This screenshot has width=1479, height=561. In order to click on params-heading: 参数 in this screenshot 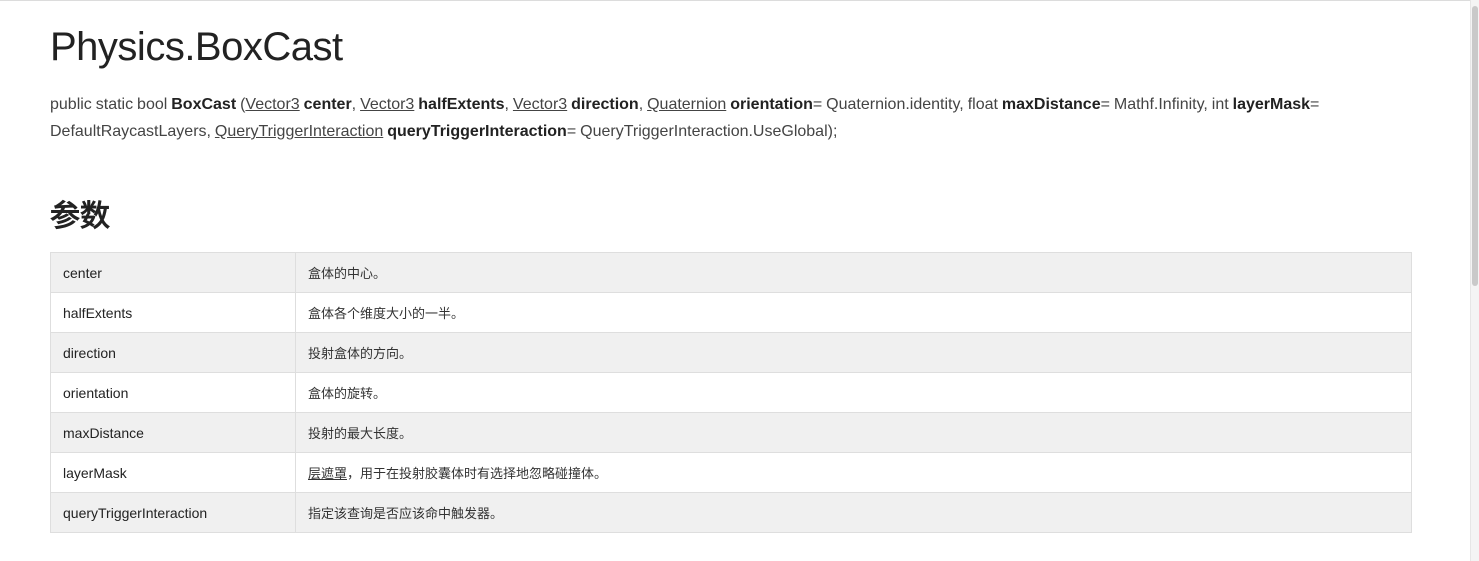, I will do `click(80, 216)`.